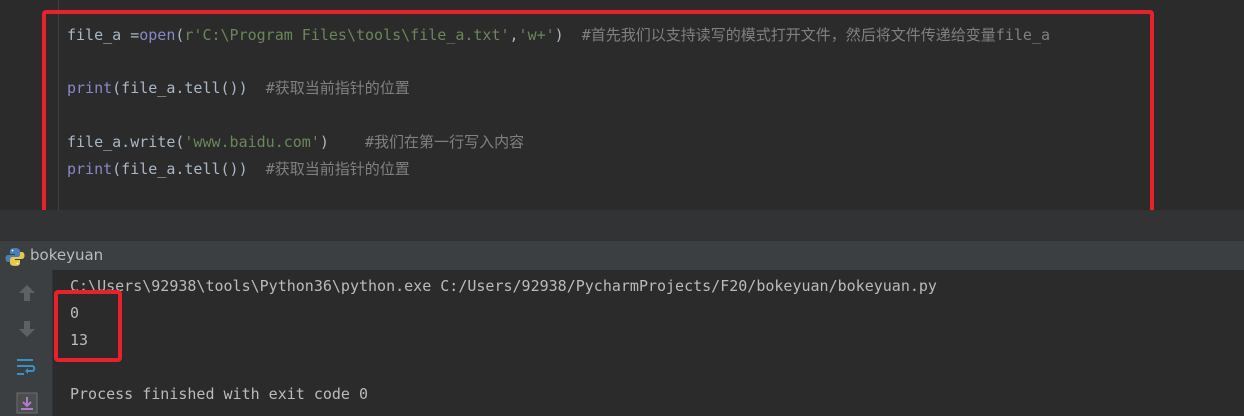 The width and height of the screenshot is (1244, 416). Describe the element at coordinates (88, 326) in the screenshot. I see `output-highlight-box` at that location.